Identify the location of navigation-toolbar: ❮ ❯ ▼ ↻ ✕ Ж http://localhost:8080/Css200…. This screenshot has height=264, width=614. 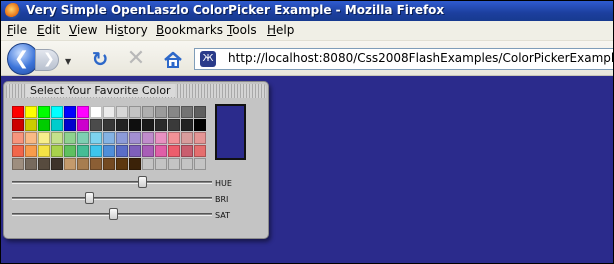
(307, 58).